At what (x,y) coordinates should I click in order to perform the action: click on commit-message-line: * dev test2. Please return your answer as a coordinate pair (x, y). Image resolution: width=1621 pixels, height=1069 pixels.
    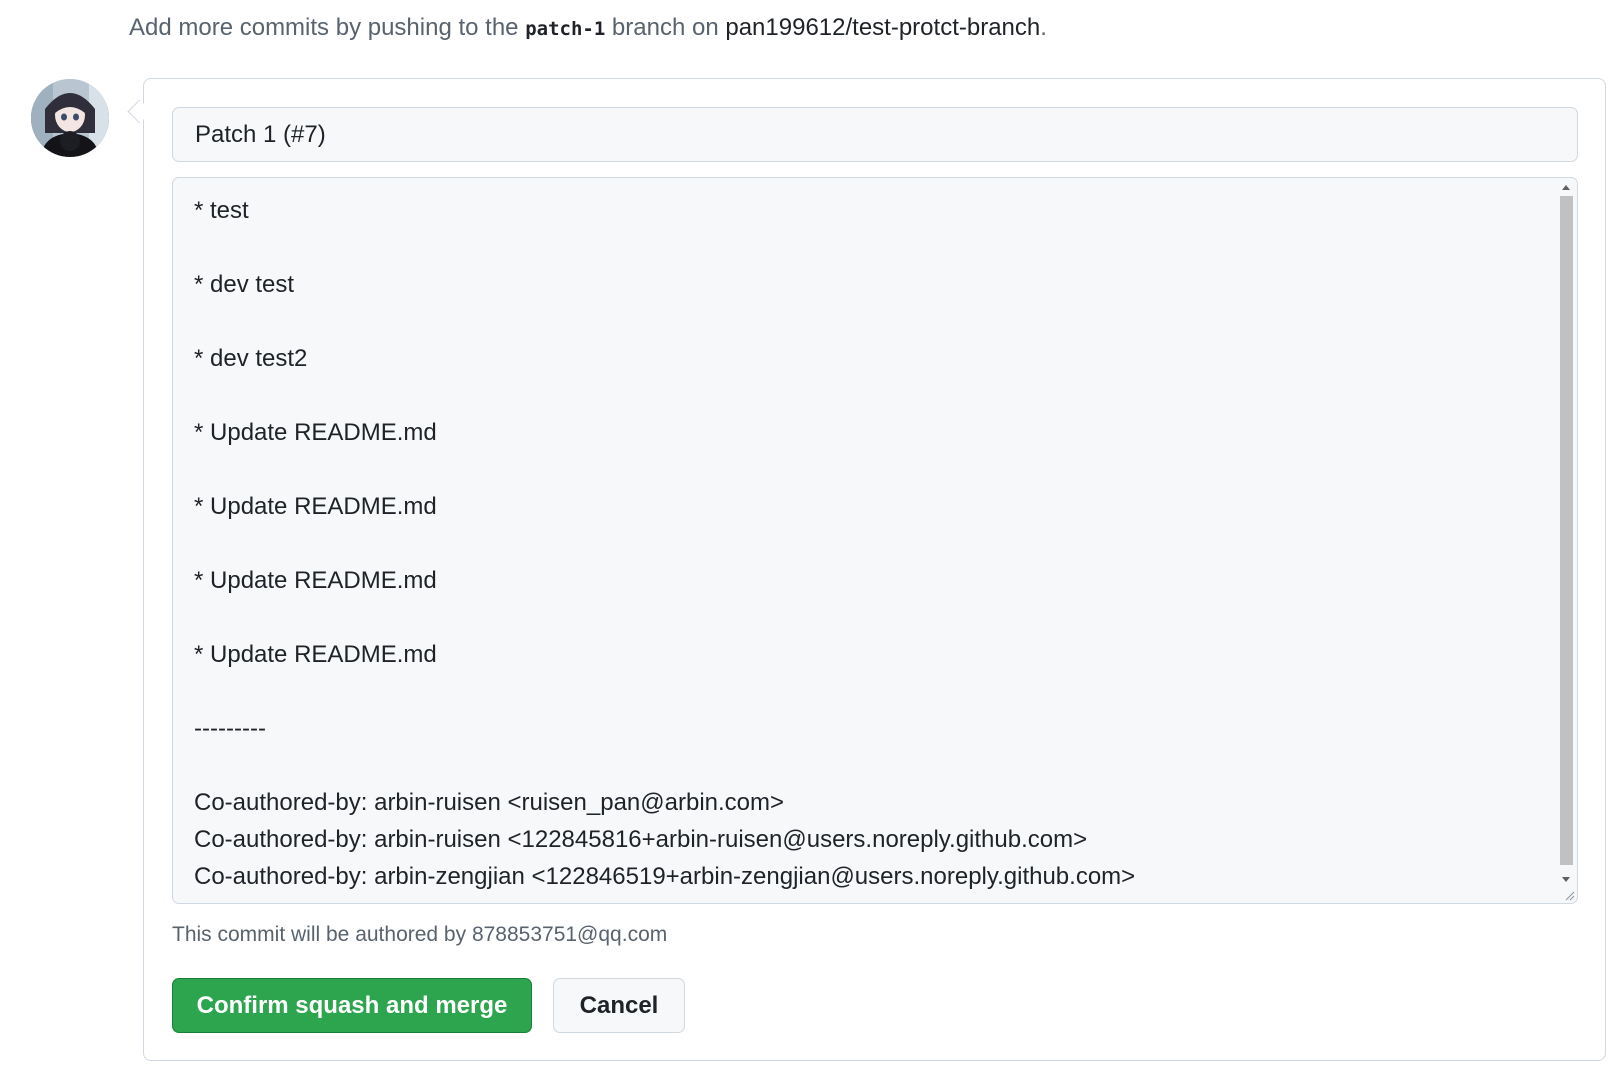
    Looking at the image, I should click on (251, 358).